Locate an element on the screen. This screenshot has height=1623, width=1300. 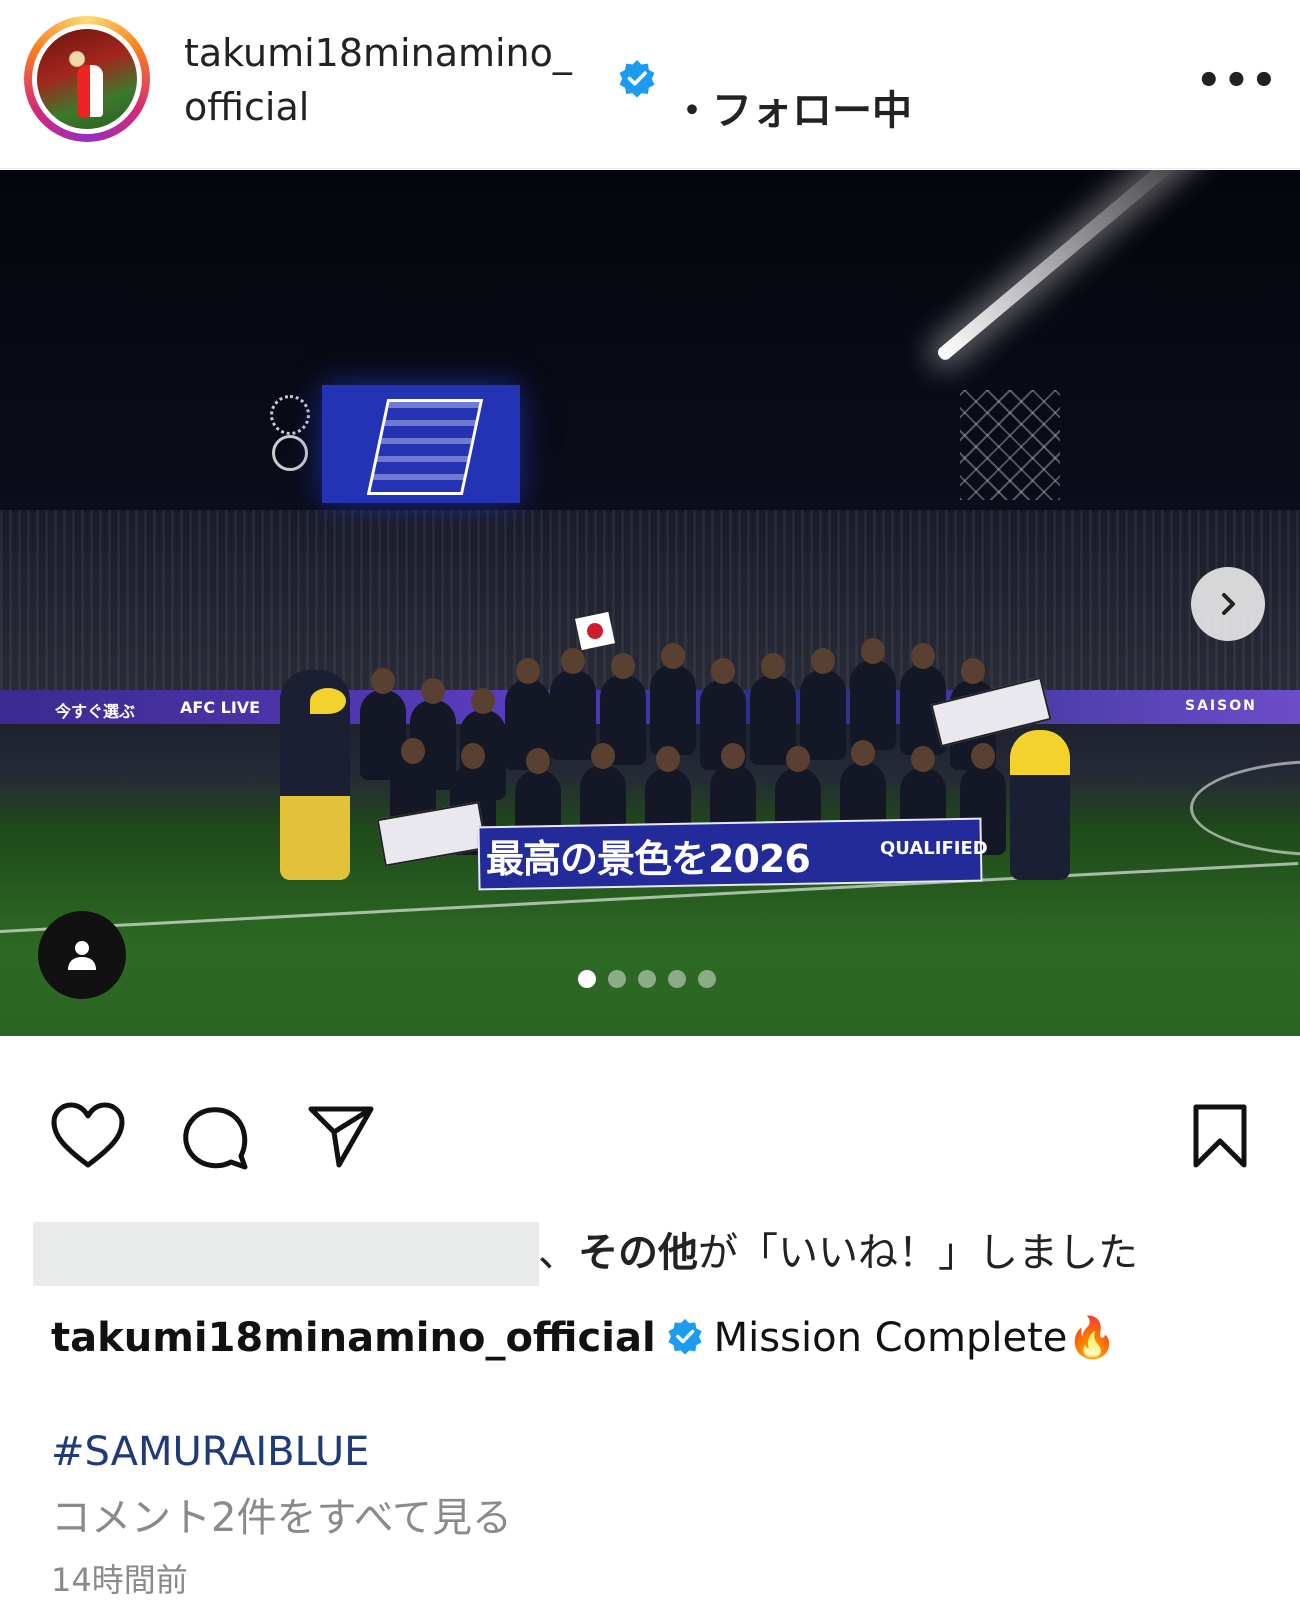
story-avatar is located at coordinates (87, 79).